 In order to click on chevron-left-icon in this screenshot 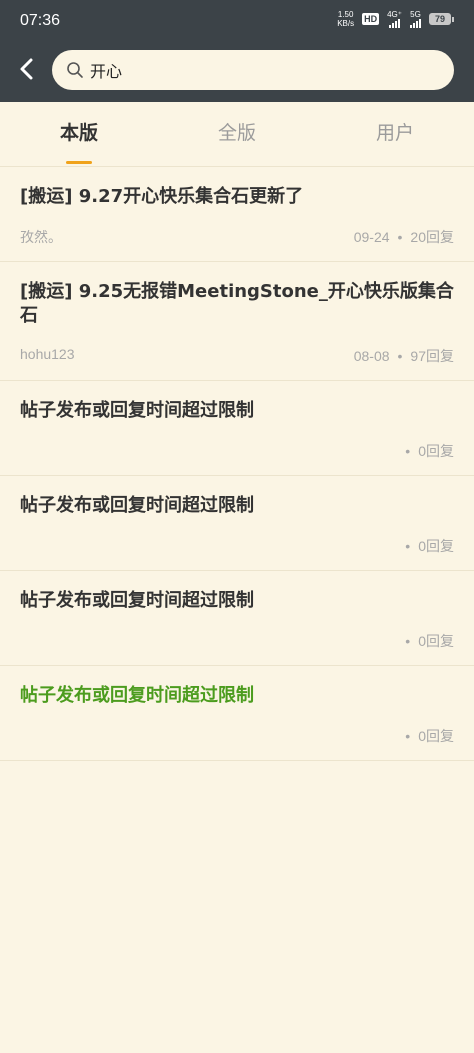, I will do `click(26, 69)`.